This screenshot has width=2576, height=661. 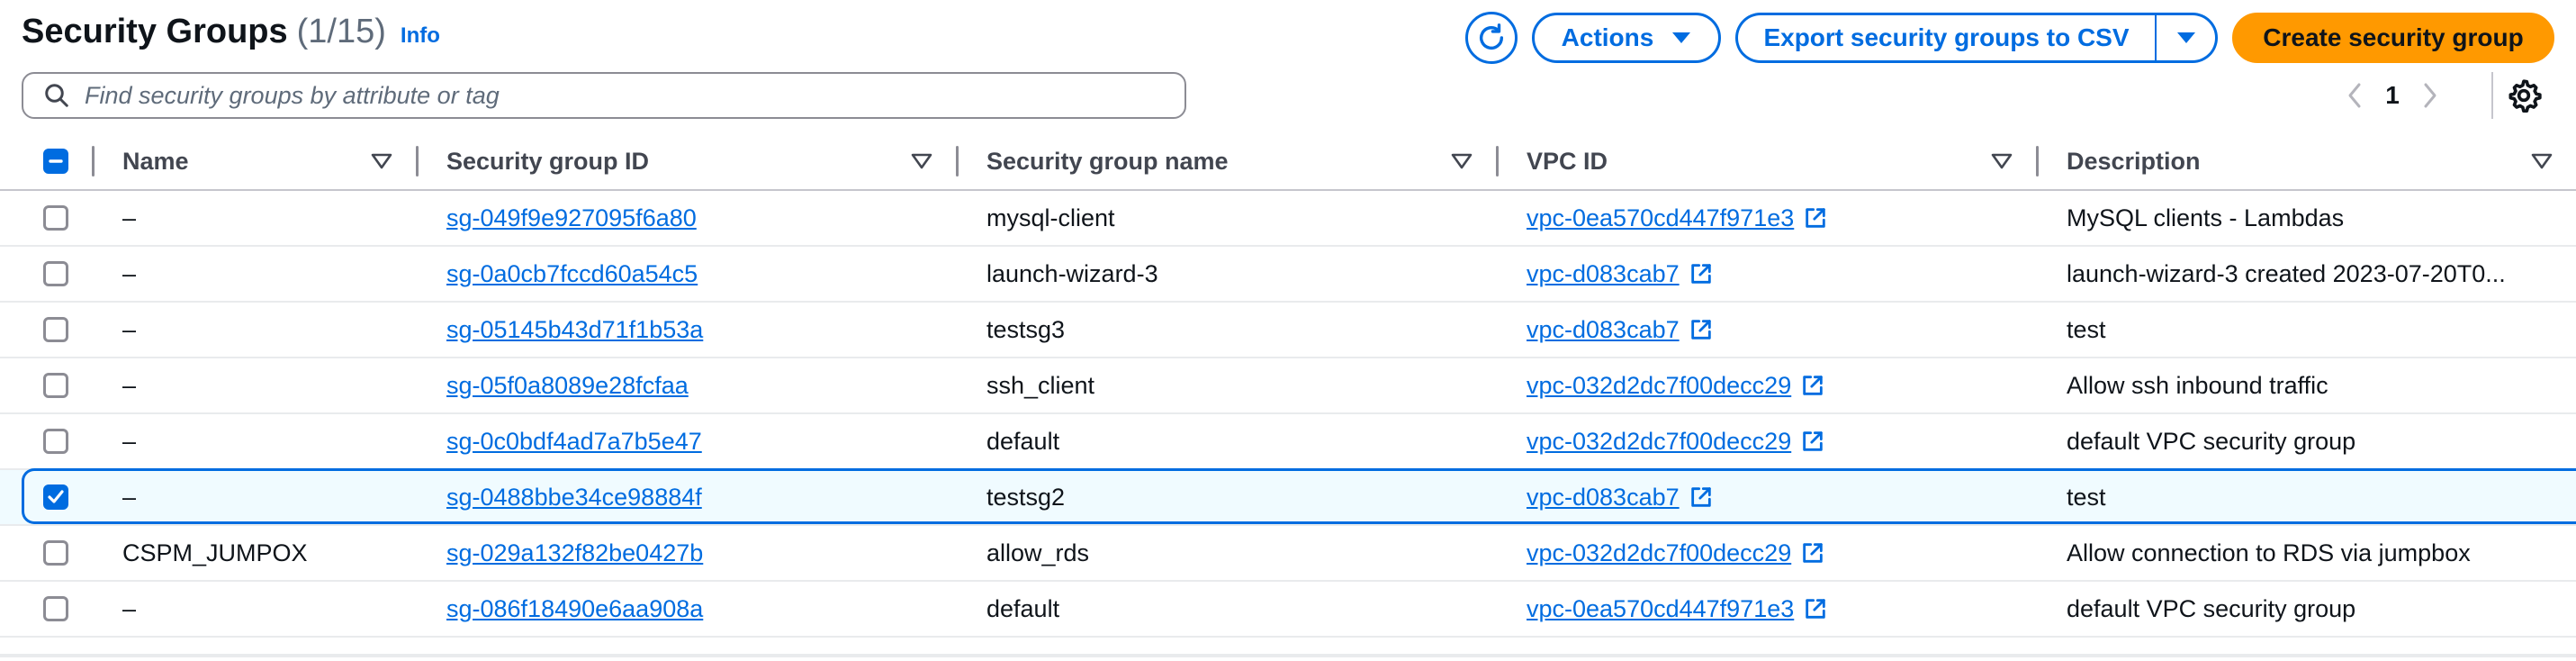 I want to click on sg-id-link: sg-05145b43d71f1b53a, so click(x=574, y=330).